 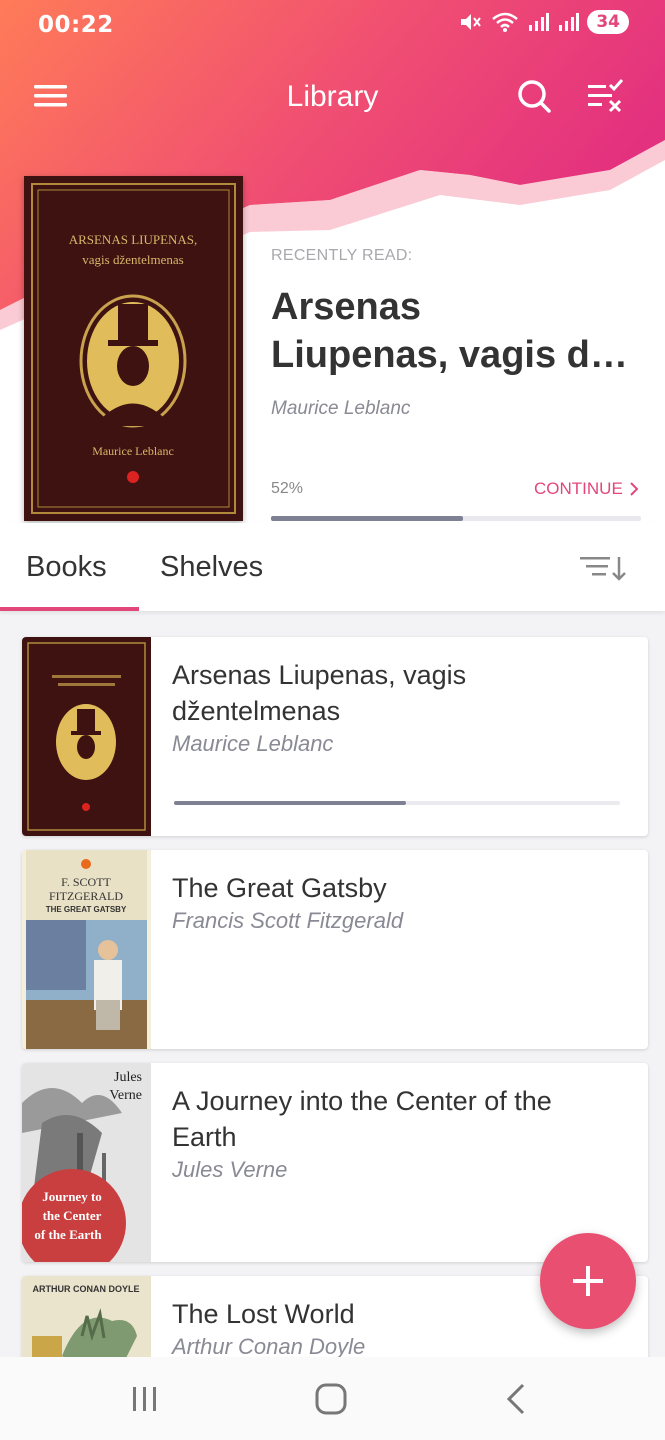 What do you see at coordinates (128, 1077) in the screenshot?
I see `verne-cover-author-1: Jules` at bounding box center [128, 1077].